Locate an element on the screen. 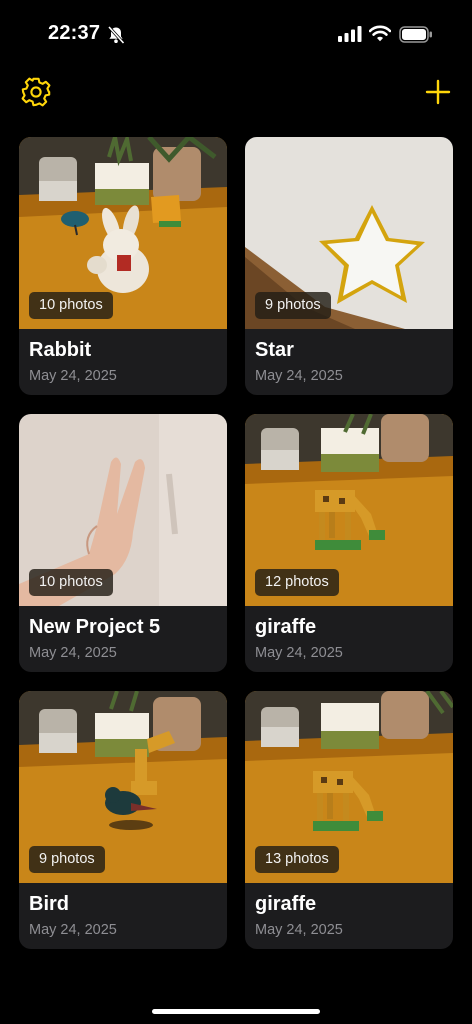 The width and height of the screenshot is (472, 1024). project-card: 10 photos New Project 5 May 24, 2025 is located at coordinates (123, 543).